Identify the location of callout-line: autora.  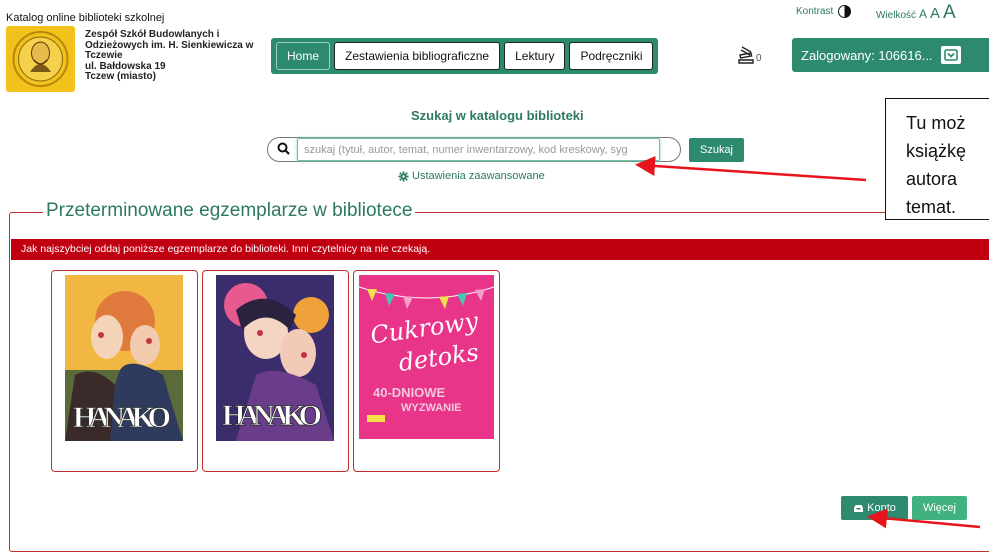
(932, 179).